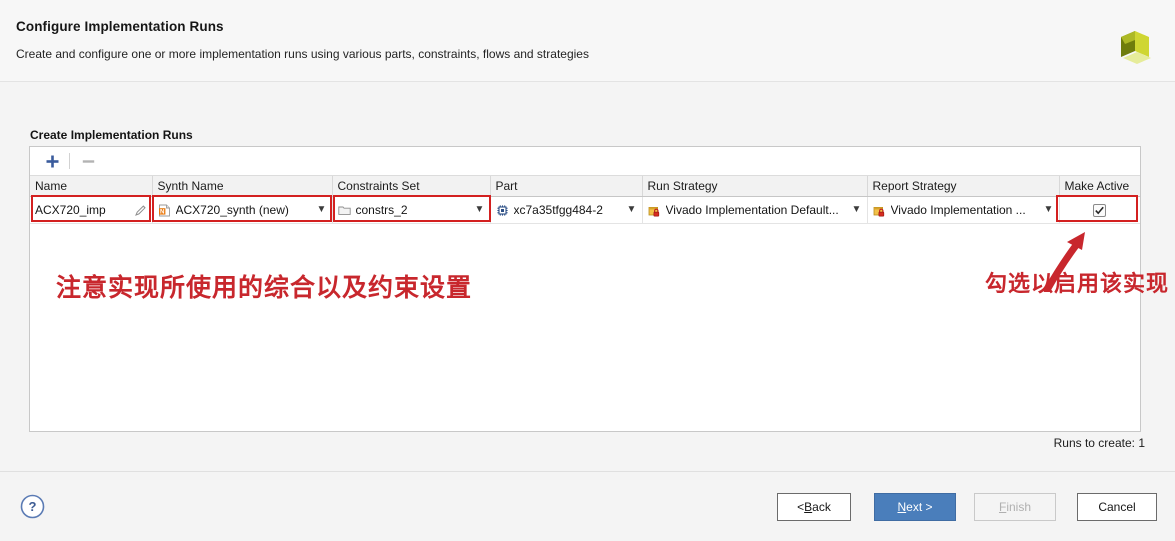  I want to click on column-header-name: Name, so click(91, 186).